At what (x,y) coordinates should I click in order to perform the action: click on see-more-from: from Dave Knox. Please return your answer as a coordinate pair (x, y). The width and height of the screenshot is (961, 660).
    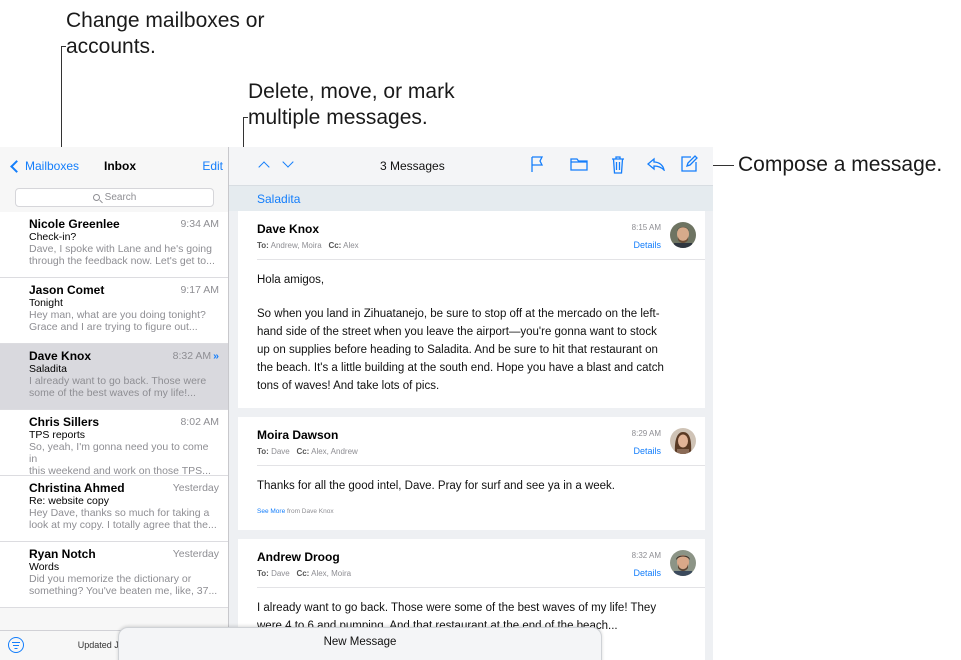
    Looking at the image, I should click on (310, 511).